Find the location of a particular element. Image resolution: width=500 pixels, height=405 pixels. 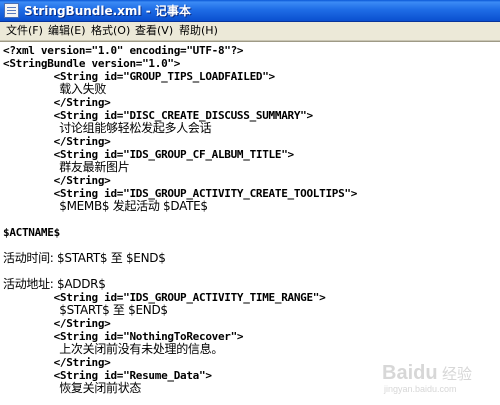

watermark-url: jingyan.baidu.com is located at coordinates (420, 389).